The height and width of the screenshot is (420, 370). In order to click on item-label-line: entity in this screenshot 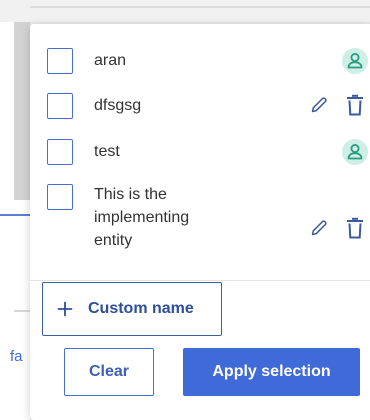, I will do `click(113, 240)`.